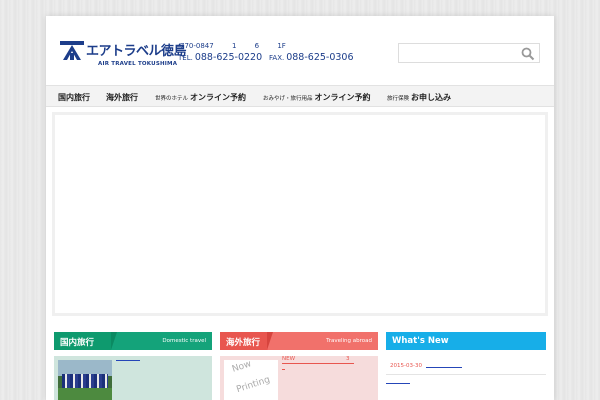 This screenshot has height=400, width=600. What do you see at coordinates (266, 57) in the screenshot?
I see `contact-numbers: TEL. 088-625-0220 FAX. 088-625-0306` at bounding box center [266, 57].